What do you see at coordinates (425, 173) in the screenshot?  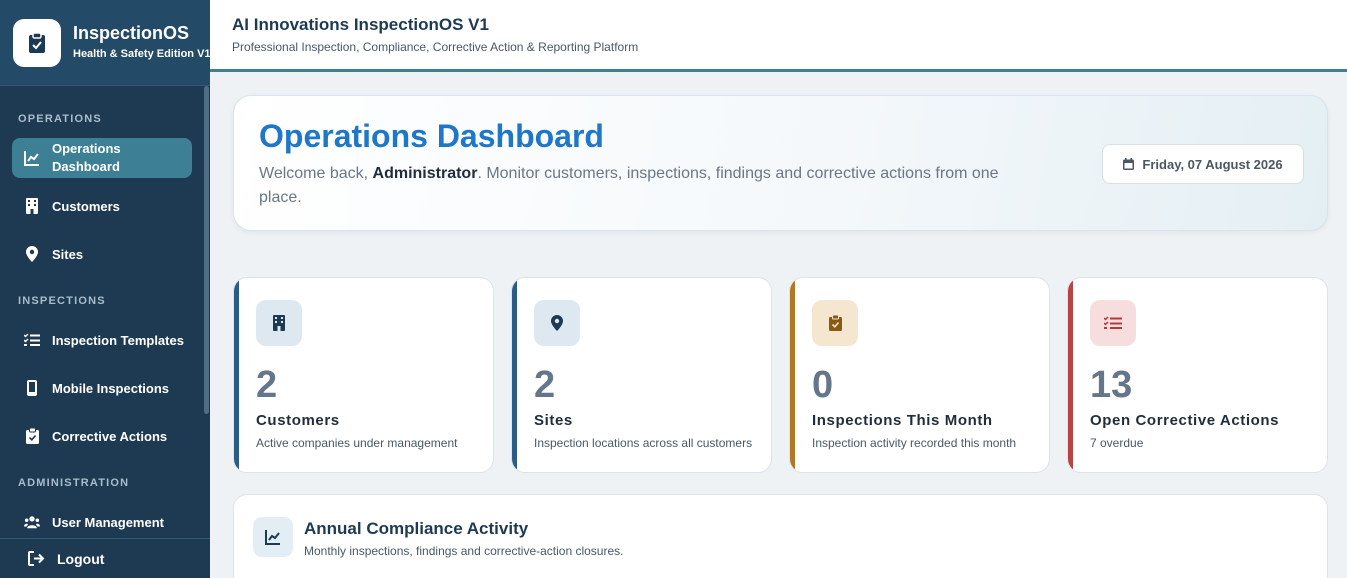 I see `user-name: Administrator` at bounding box center [425, 173].